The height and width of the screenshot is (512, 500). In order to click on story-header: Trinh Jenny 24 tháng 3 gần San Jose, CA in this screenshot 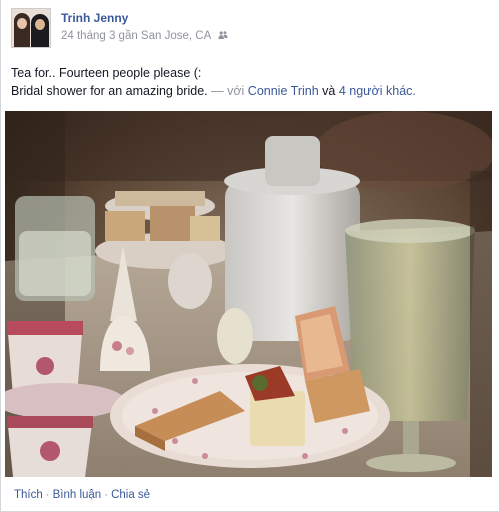, I will do `click(241, 29)`.